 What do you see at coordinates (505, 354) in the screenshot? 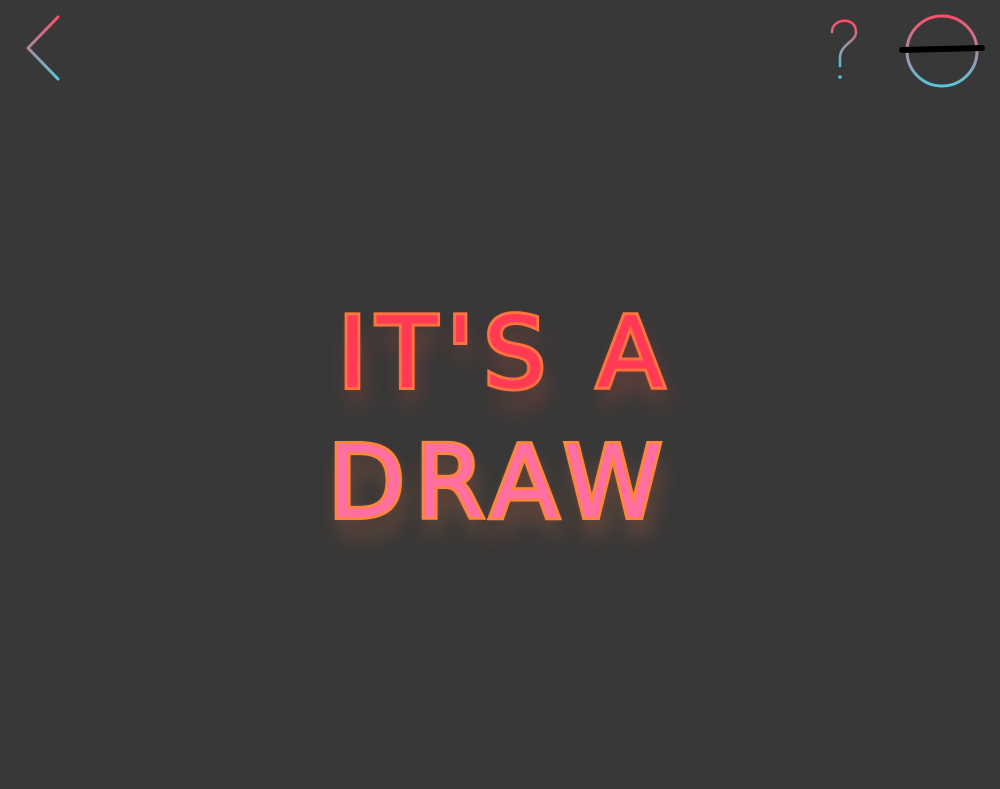
I see `result-line-1: IT'S A` at bounding box center [505, 354].